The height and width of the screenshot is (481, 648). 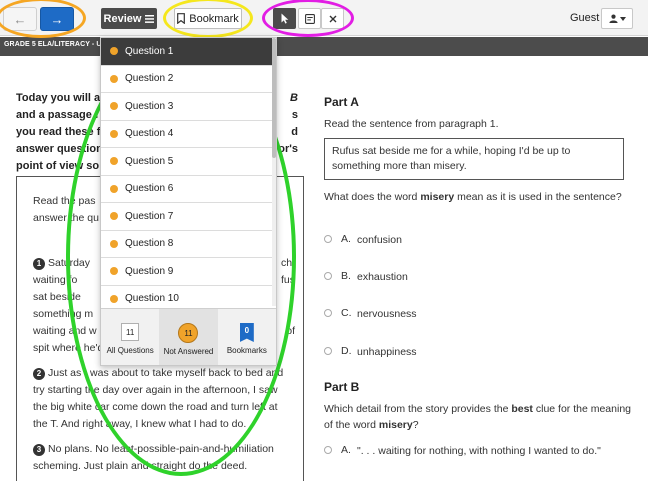 I want to click on passage-instructions: Read the pas answer the qu, so click(x=66, y=209).